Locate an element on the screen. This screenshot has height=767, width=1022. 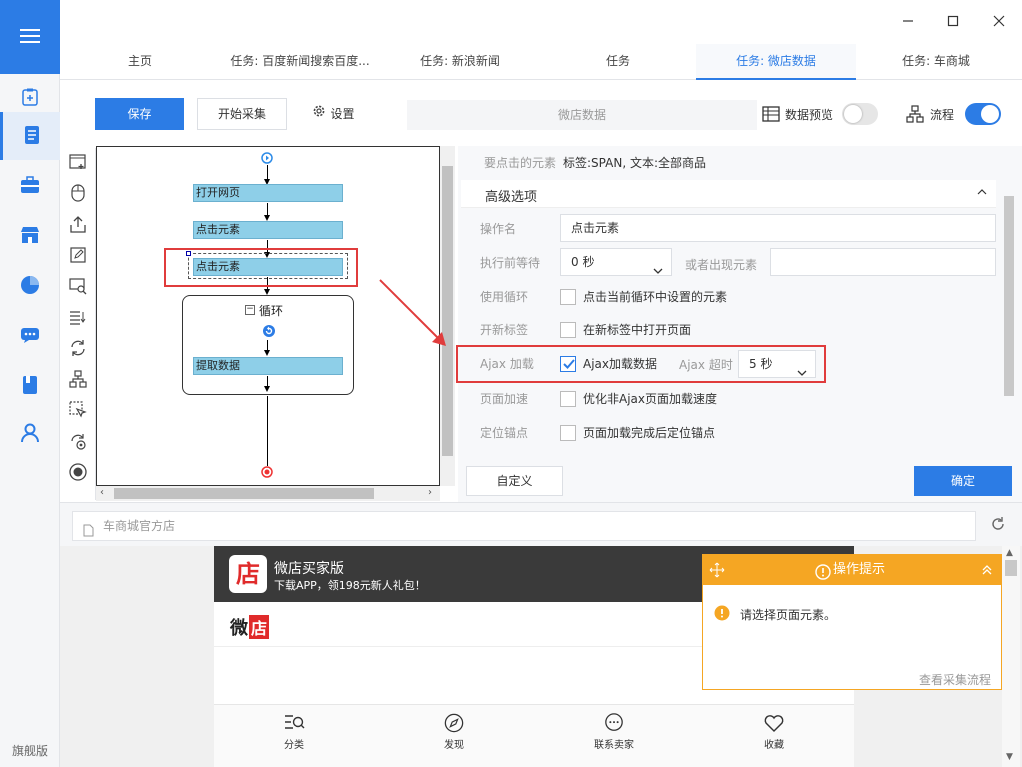
footer-favorite: 收藏 is located at coordinates (774, 732).